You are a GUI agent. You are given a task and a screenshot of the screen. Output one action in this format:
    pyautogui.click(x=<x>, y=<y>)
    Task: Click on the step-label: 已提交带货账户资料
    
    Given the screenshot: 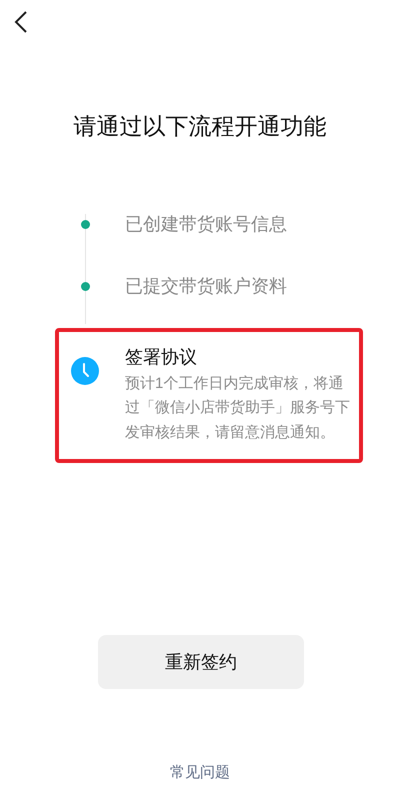 What is the action you would take?
    pyautogui.click(x=206, y=286)
    